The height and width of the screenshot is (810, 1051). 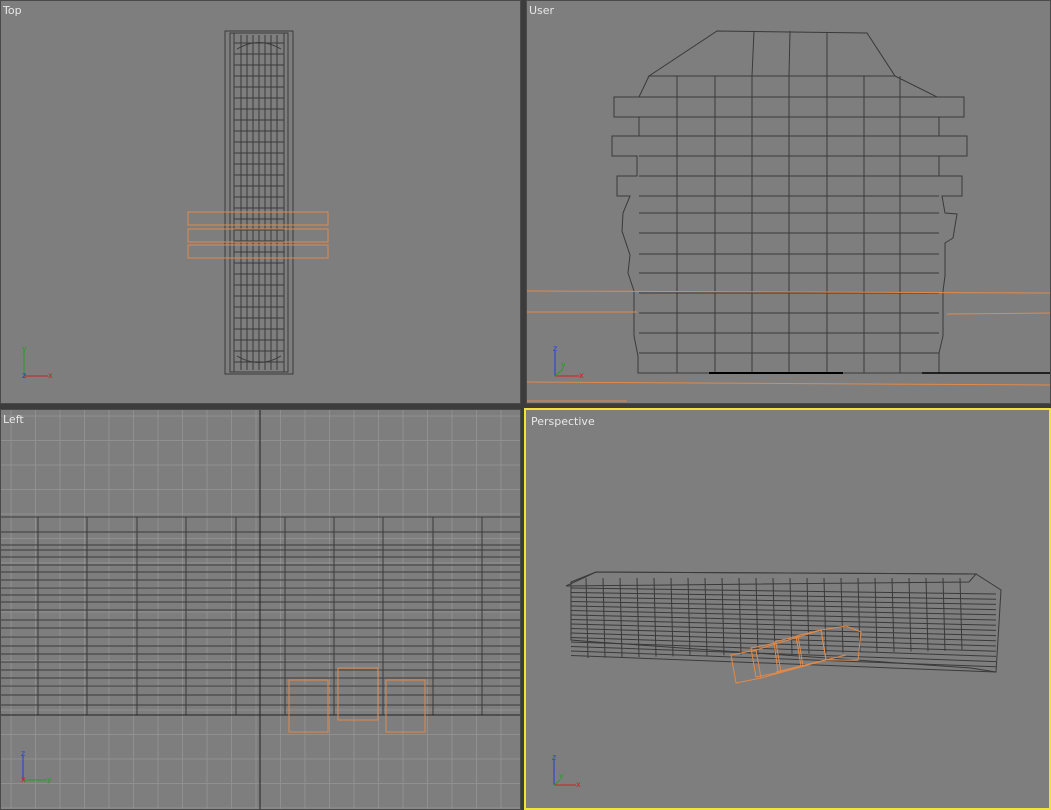 I want to click on viewport-label-left: Left, so click(x=13, y=419).